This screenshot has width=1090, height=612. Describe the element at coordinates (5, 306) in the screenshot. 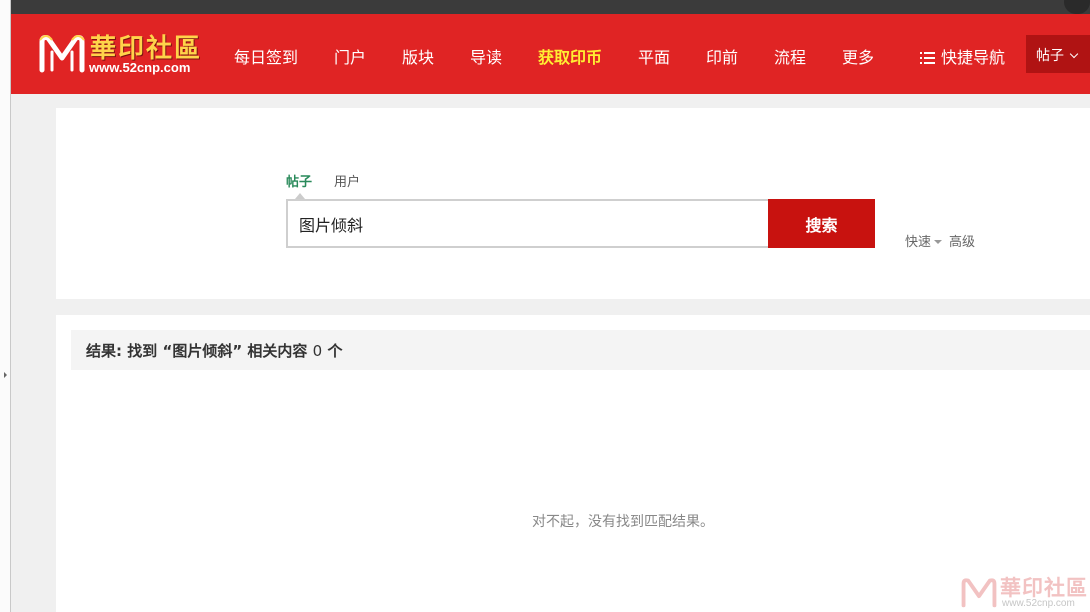

I see `browser-left-strip` at that location.